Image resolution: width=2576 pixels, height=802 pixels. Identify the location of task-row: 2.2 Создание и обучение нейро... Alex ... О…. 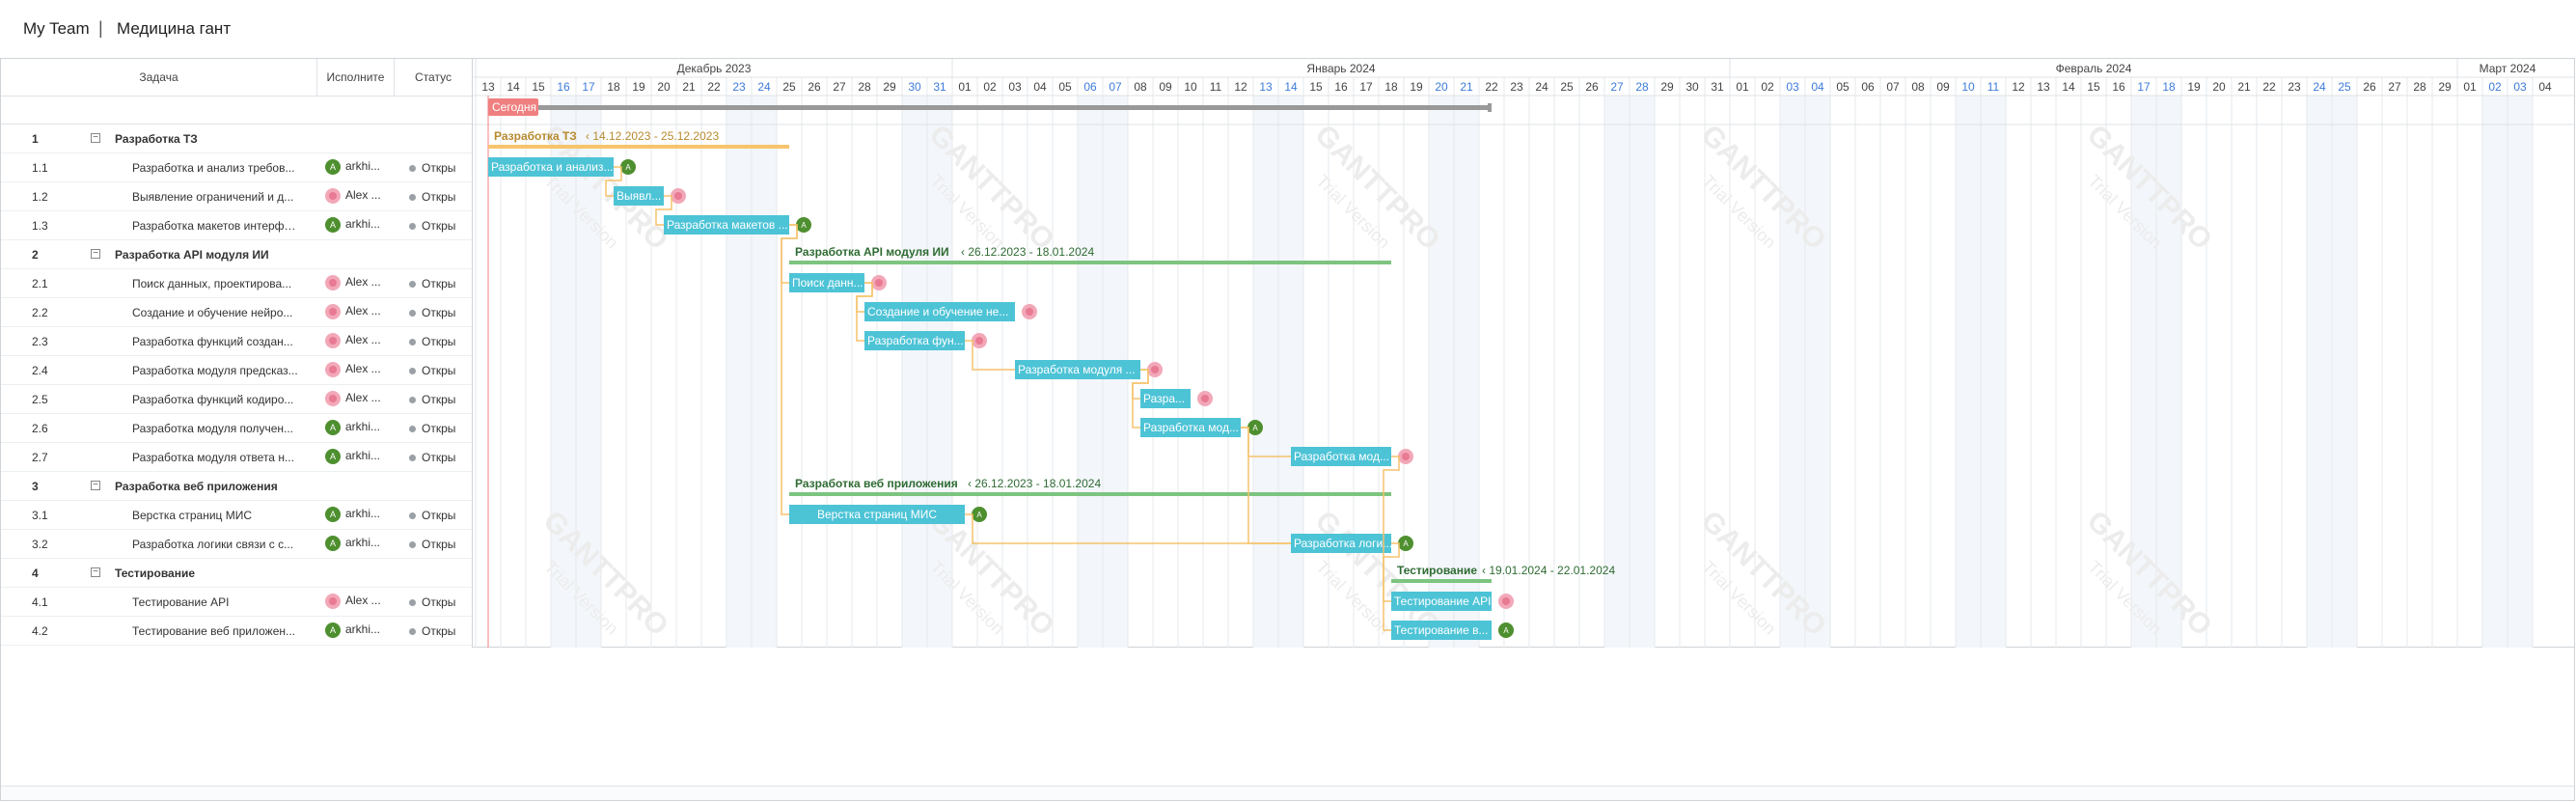
(236, 312).